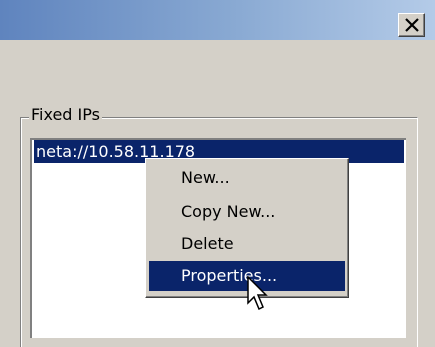  I want to click on close-button, so click(411, 25).